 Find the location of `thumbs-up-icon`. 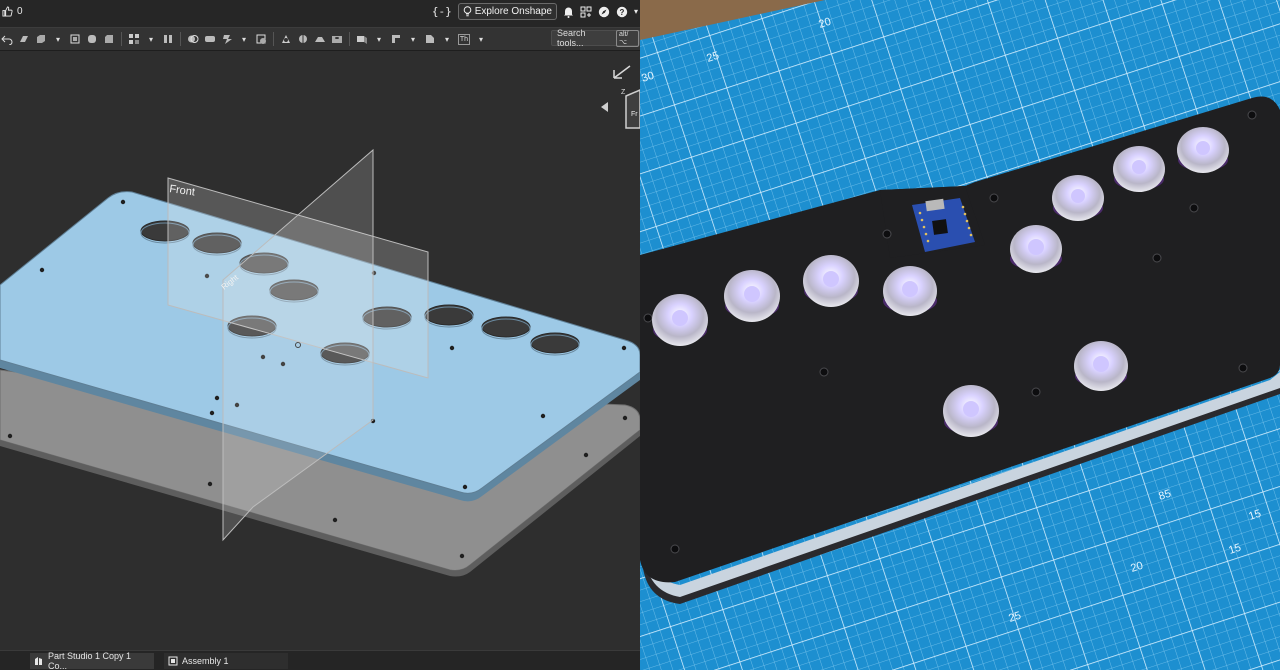

thumbs-up-icon is located at coordinates (7, 11).